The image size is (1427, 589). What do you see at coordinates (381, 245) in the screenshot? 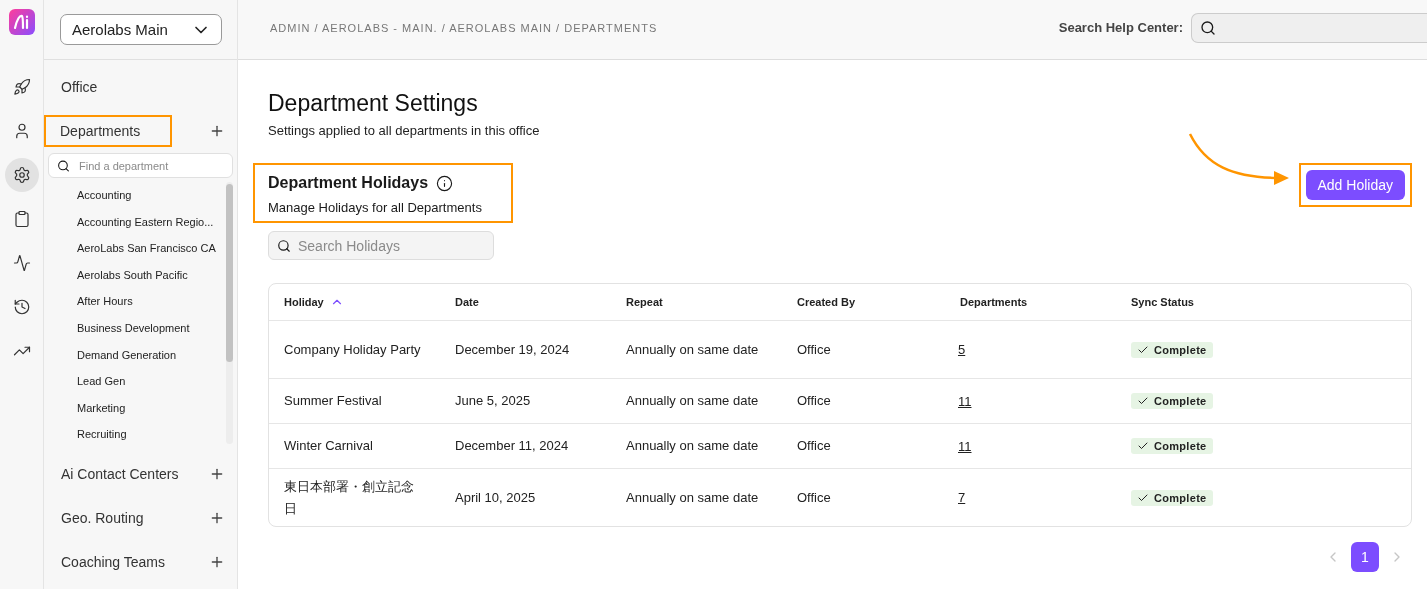
I see `search-field: Search Holidays` at bounding box center [381, 245].